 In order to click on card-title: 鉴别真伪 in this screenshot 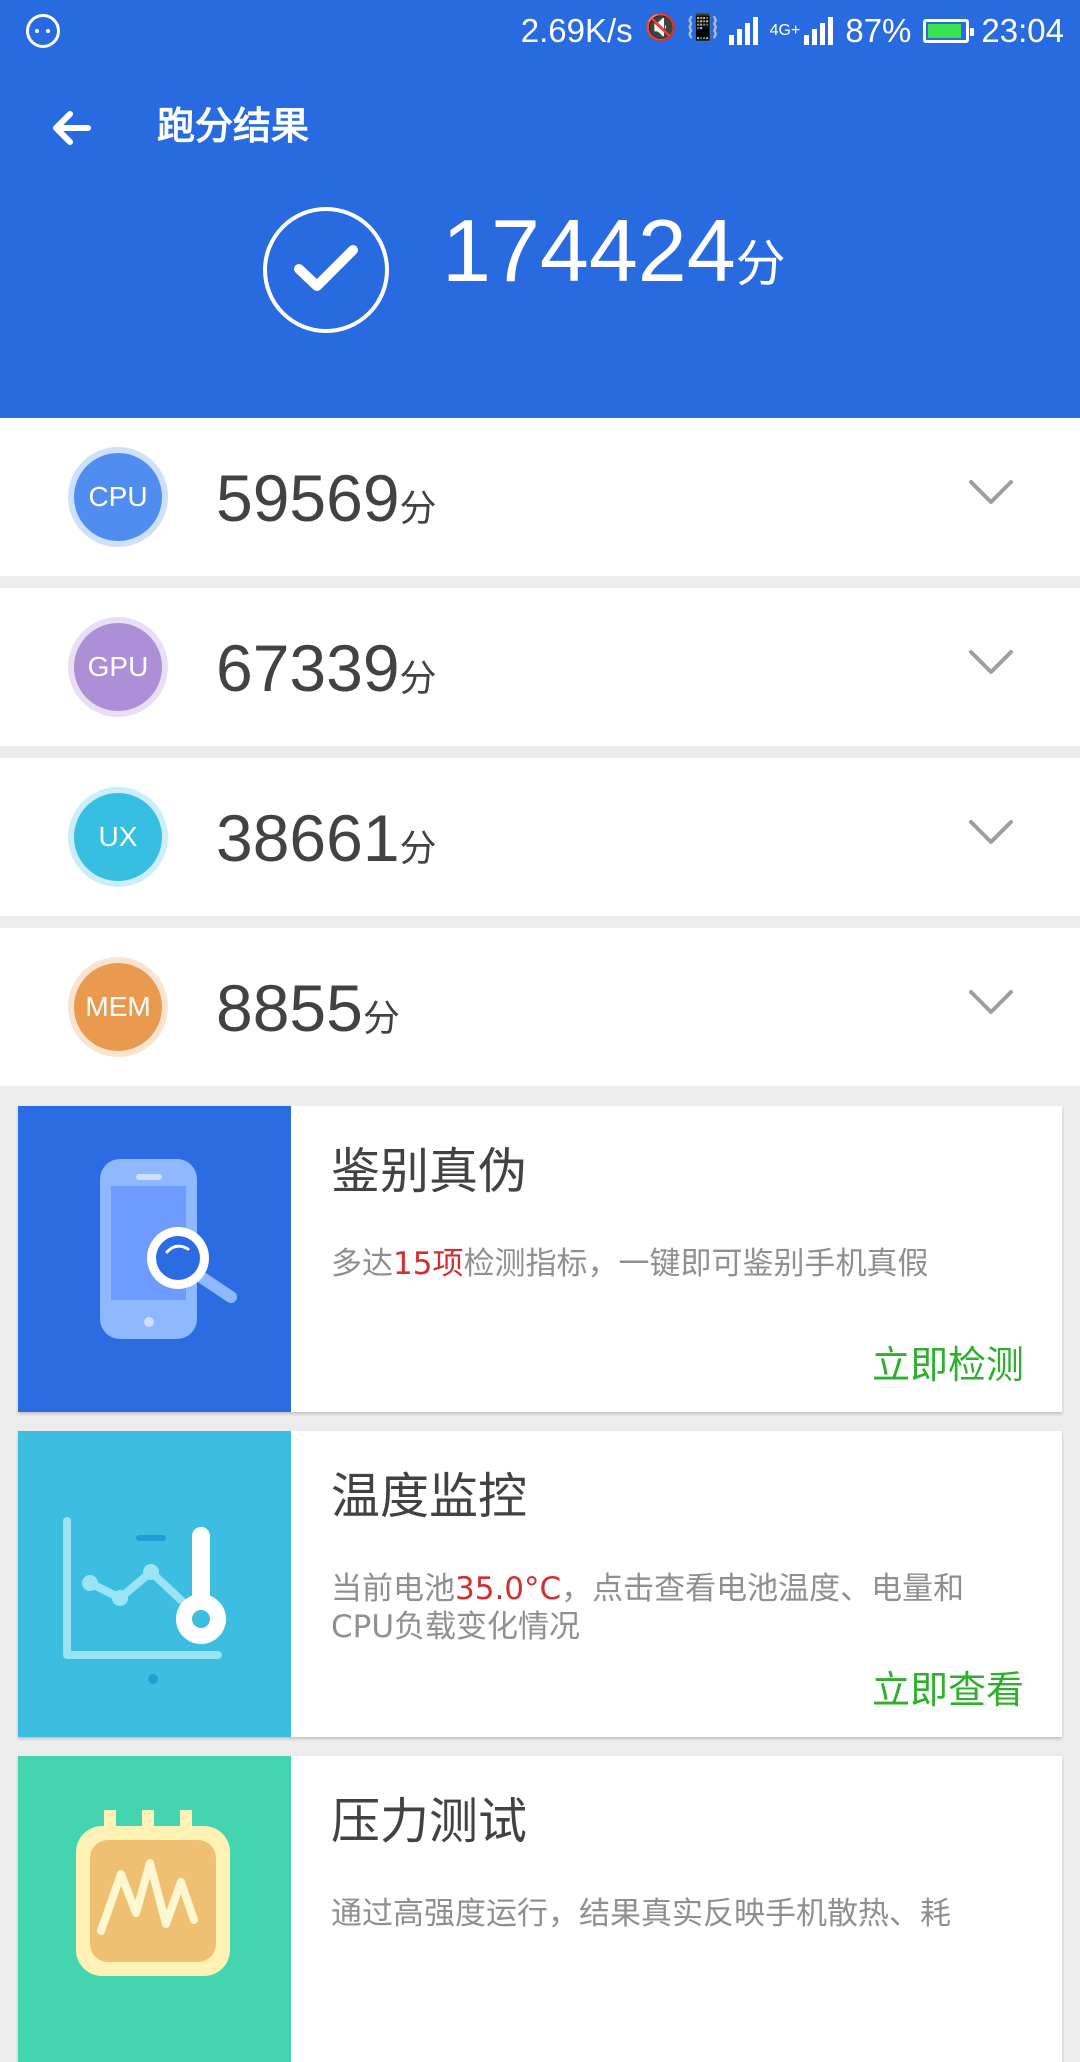, I will do `click(429, 1171)`.